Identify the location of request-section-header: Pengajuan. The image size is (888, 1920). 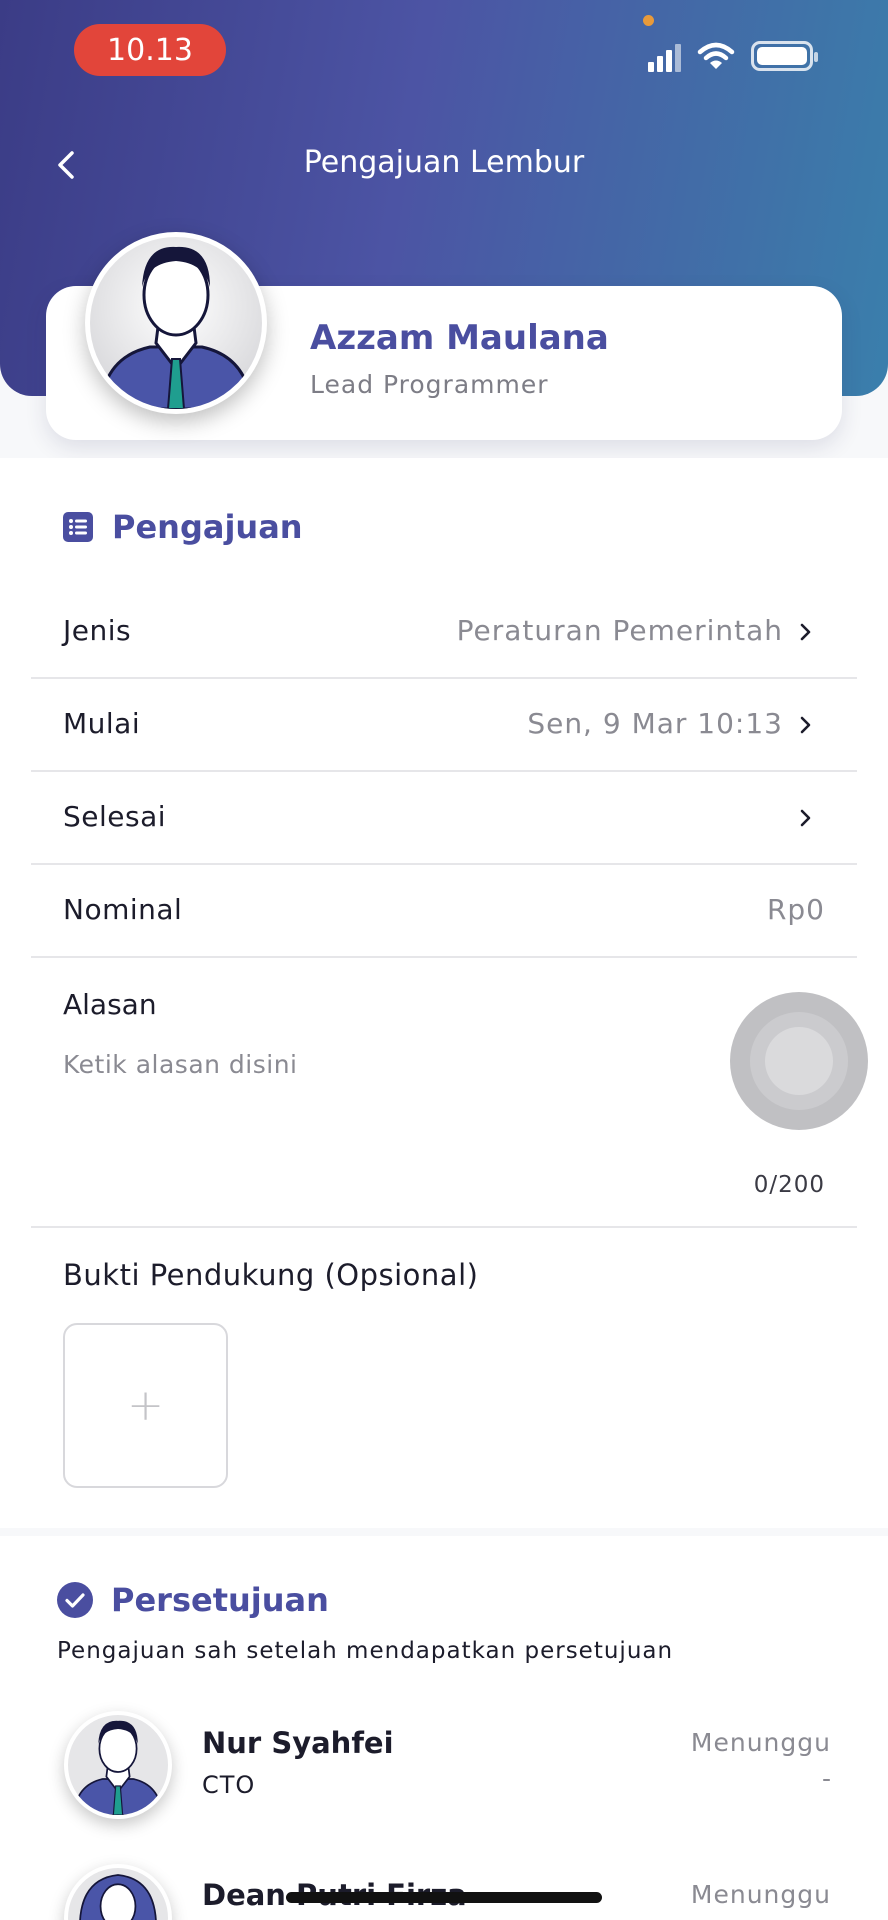
(182, 527).